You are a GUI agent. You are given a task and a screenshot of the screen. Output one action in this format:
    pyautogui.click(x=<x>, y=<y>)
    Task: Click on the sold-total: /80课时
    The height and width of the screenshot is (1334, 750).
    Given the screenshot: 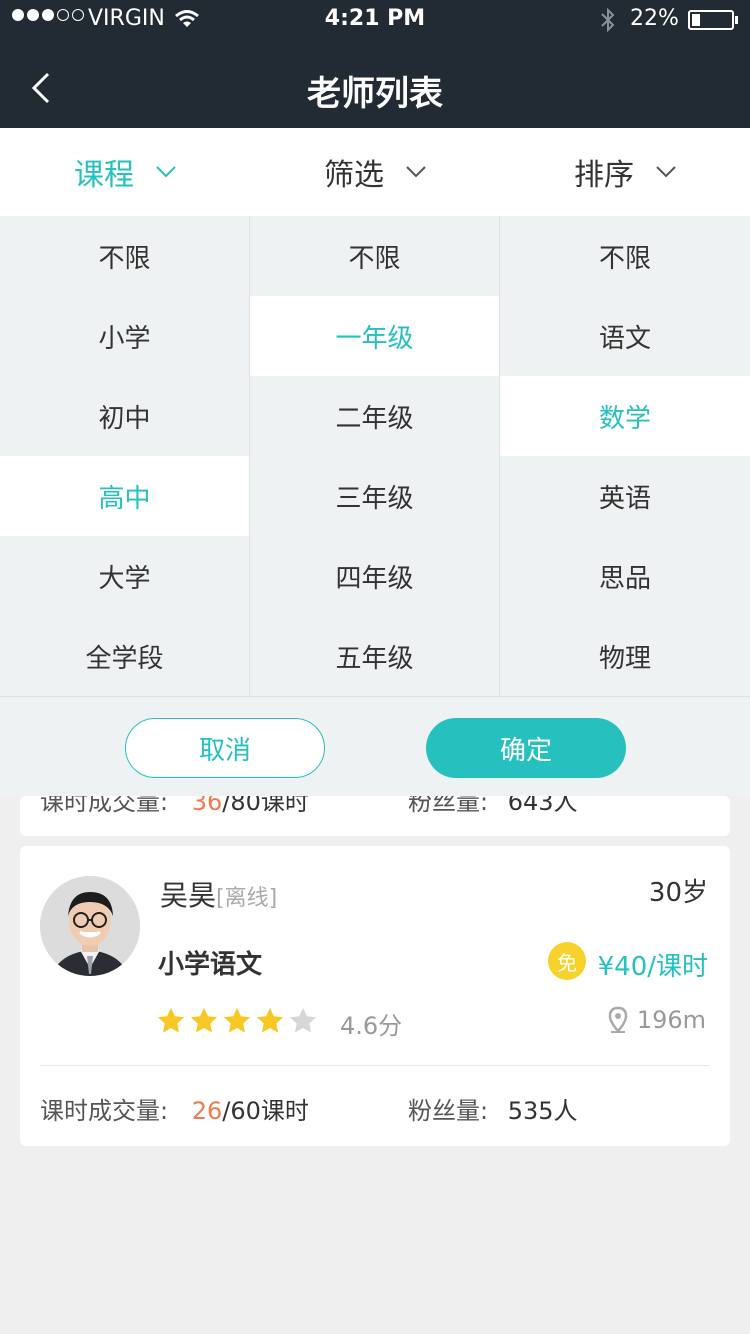 What is the action you would take?
    pyautogui.click(x=265, y=806)
    